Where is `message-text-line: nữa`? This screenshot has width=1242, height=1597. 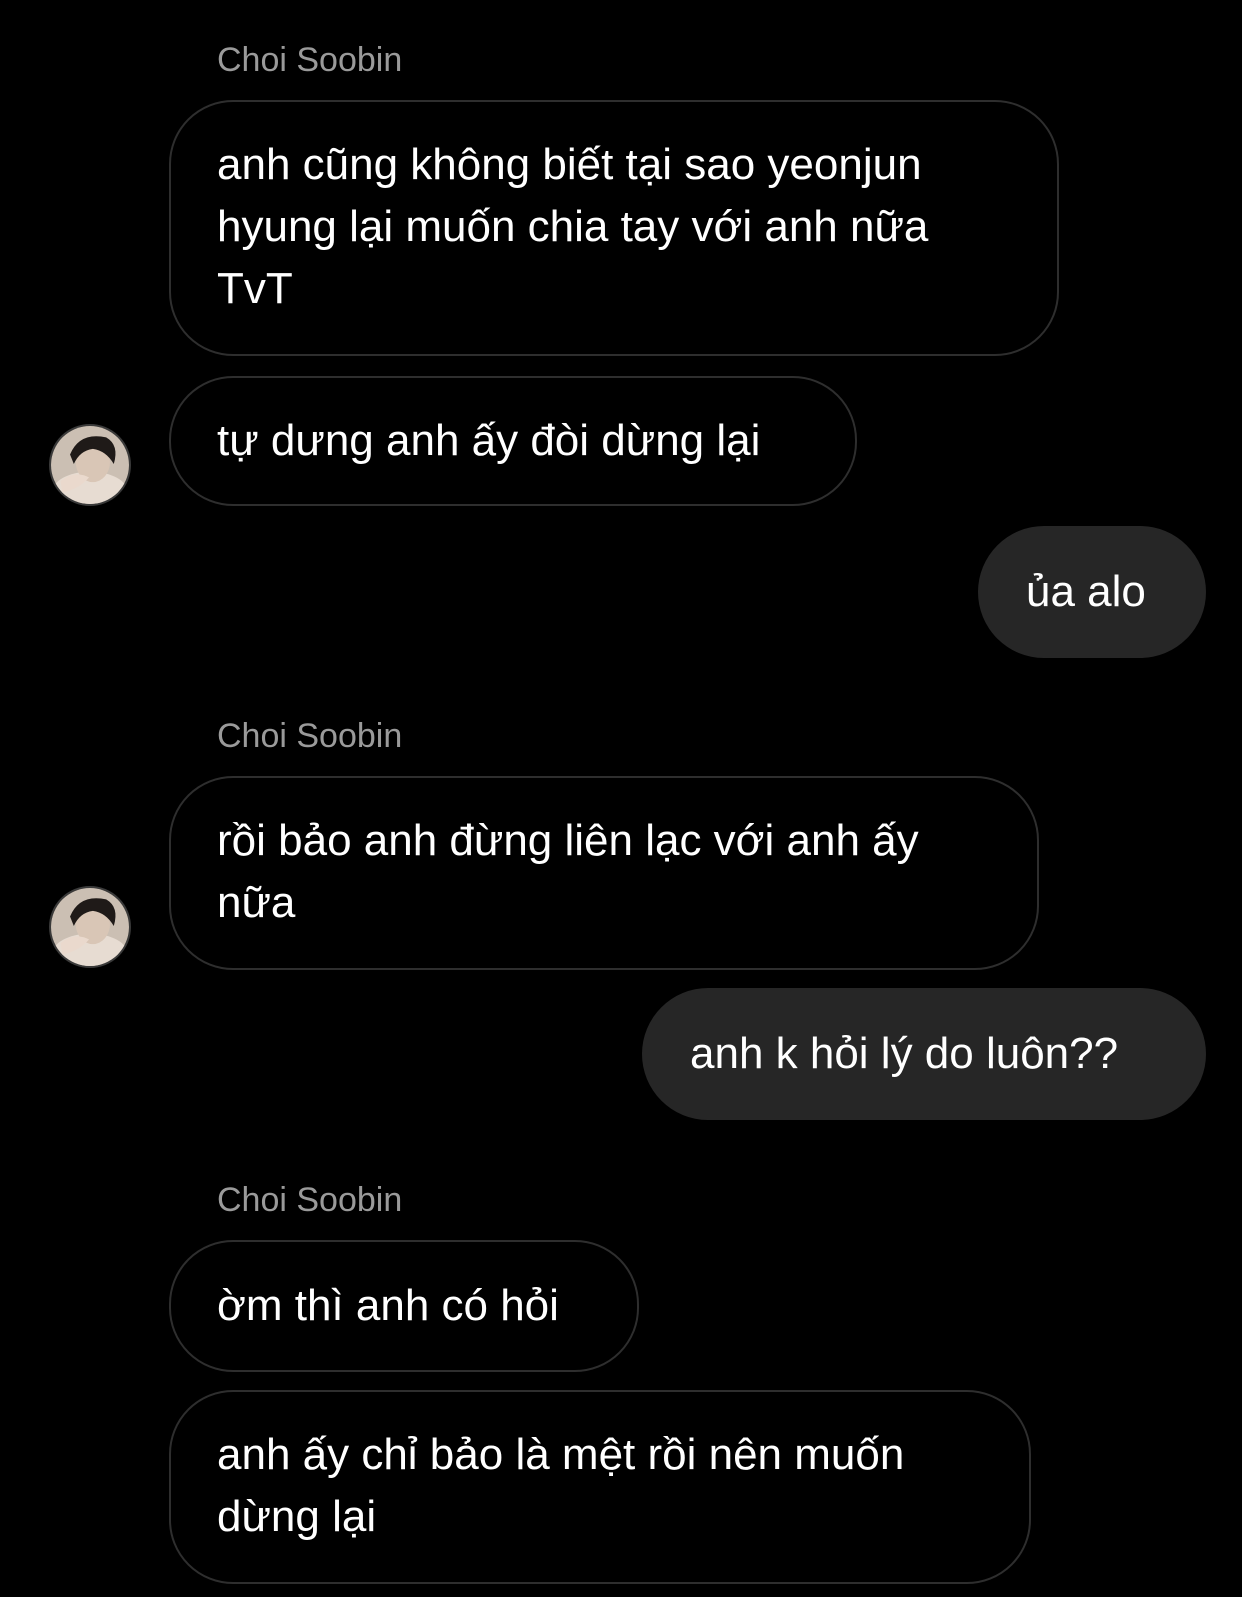 message-text-line: nữa is located at coordinates (256, 902).